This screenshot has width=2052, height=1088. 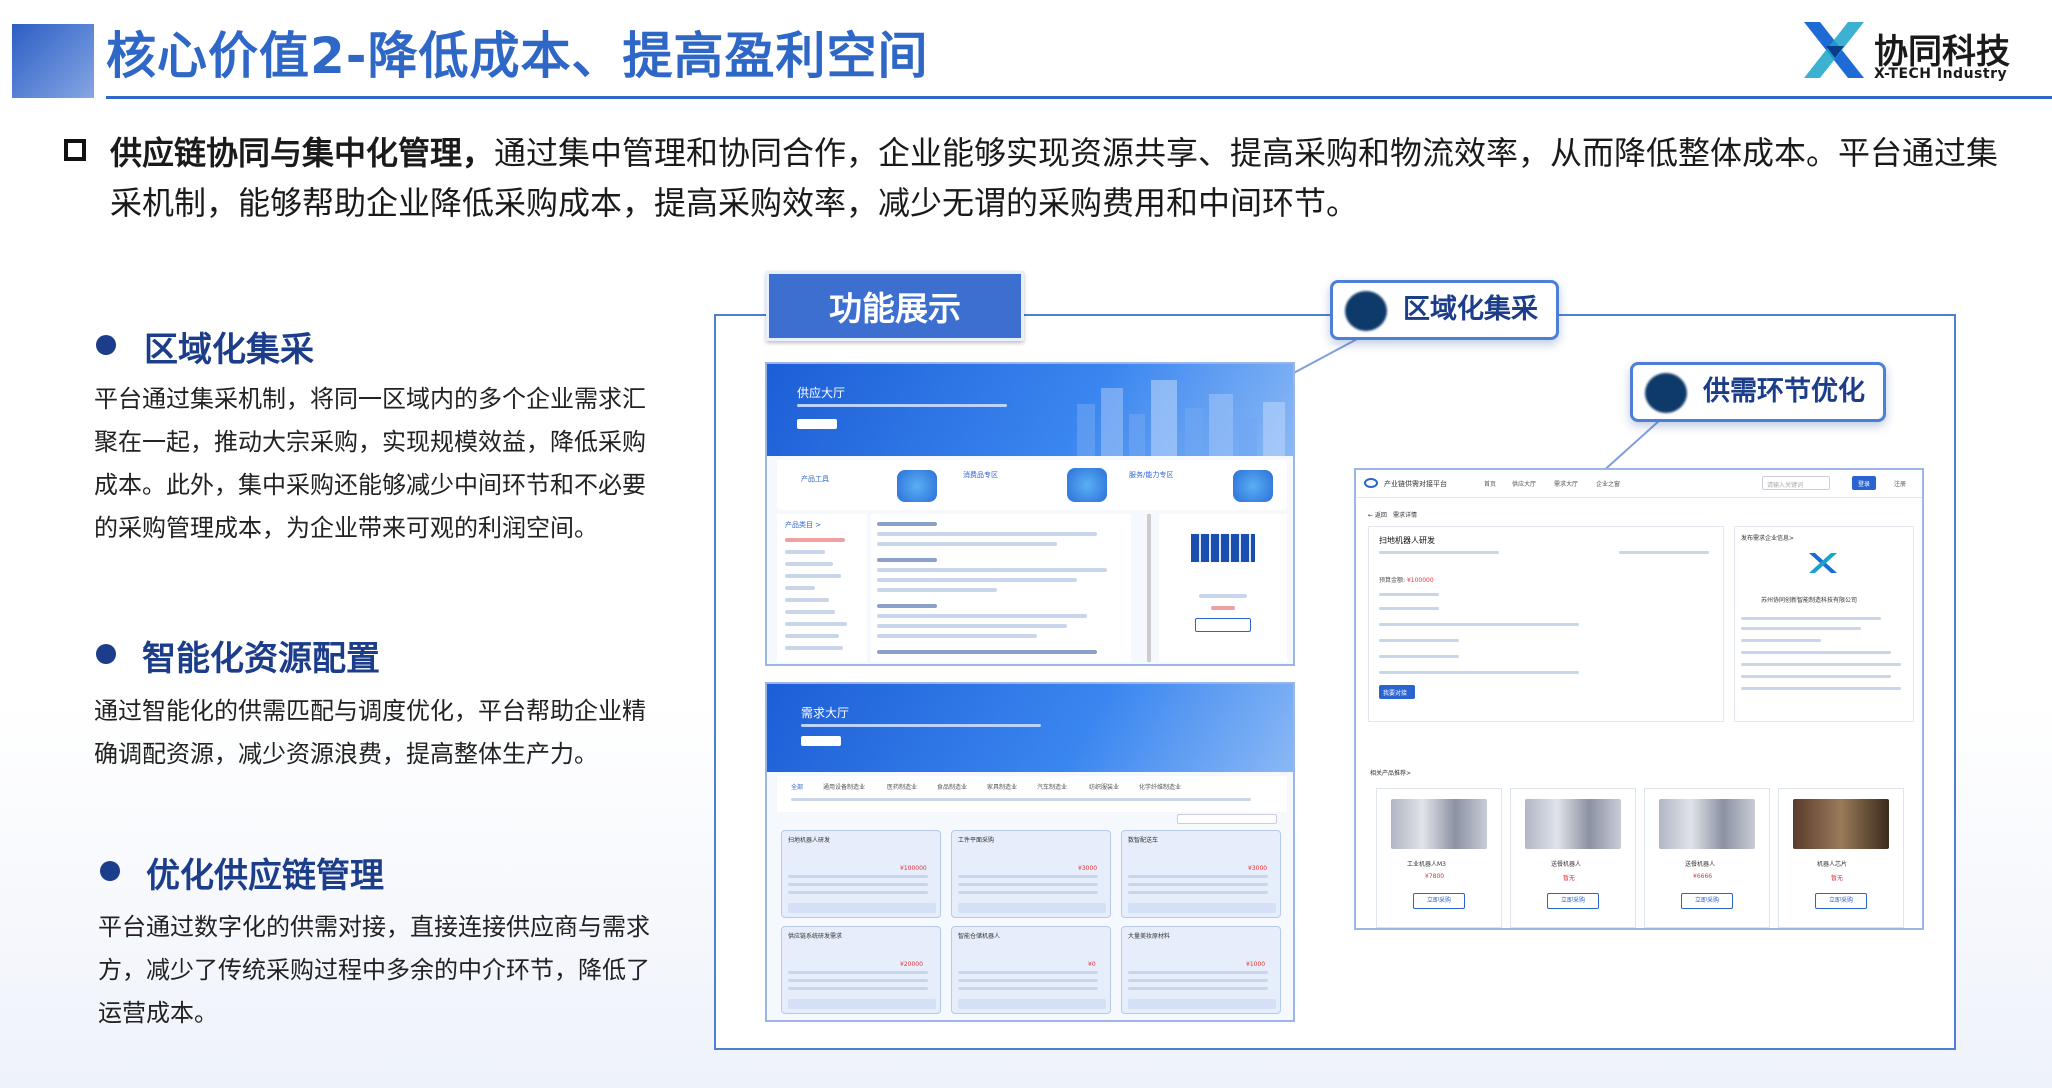 What do you see at coordinates (1227, 819) in the screenshot?
I see `demand-search-input` at bounding box center [1227, 819].